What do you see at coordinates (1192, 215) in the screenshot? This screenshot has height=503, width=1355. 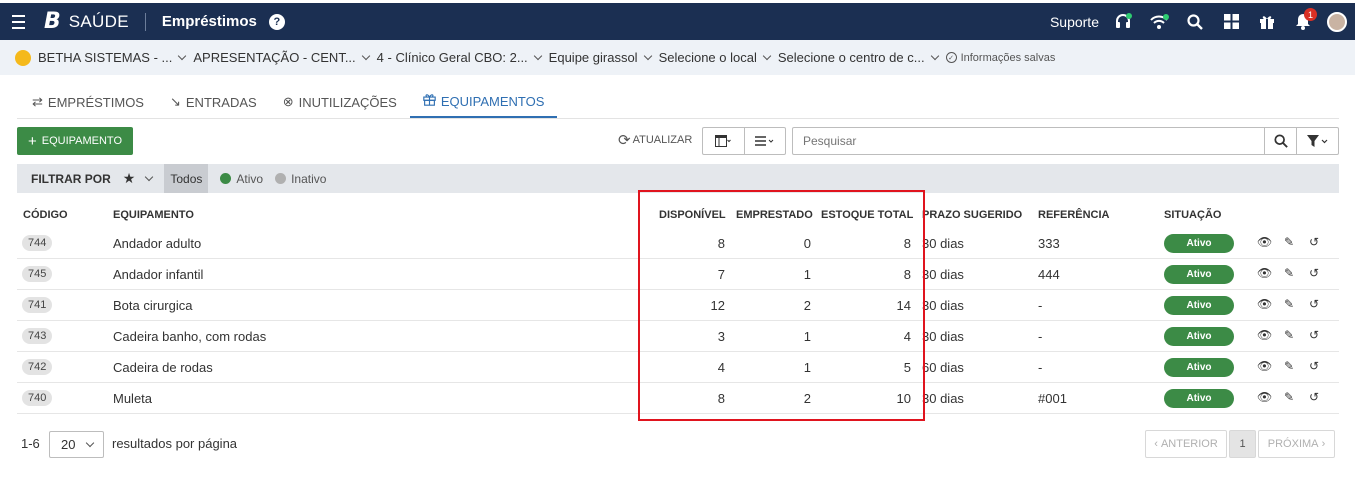 I see `header-situacao: Situação` at bounding box center [1192, 215].